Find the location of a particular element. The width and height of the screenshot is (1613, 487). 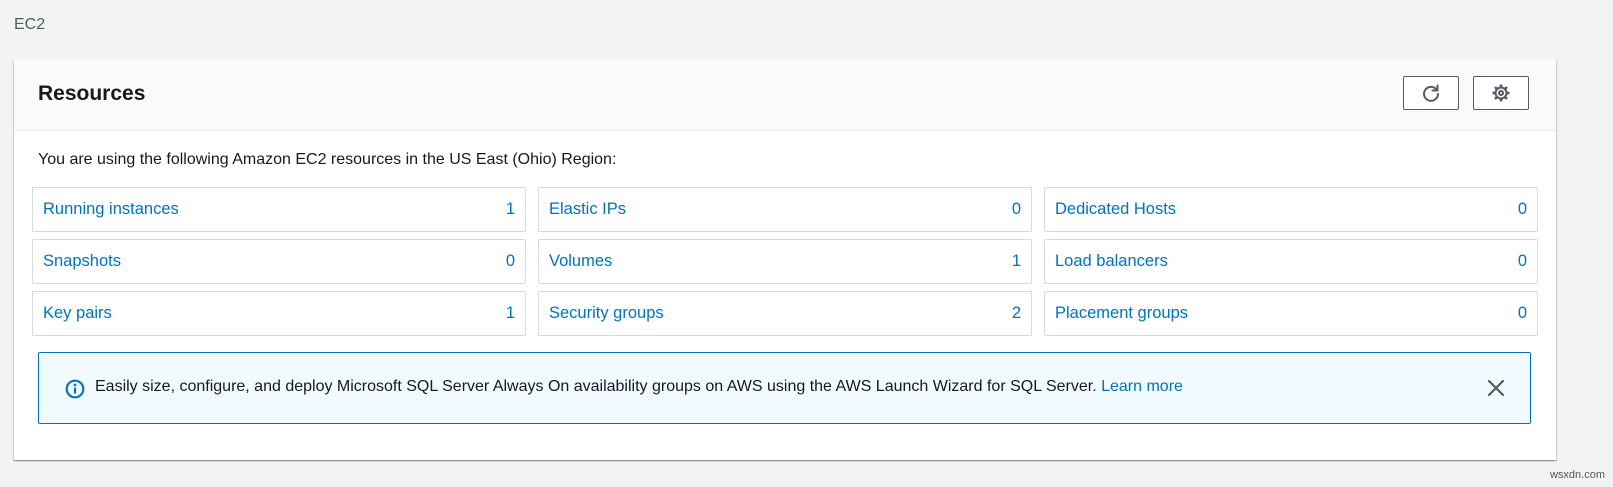

resource-tile-security-groups: Security groups 2 is located at coordinates (785, 313).